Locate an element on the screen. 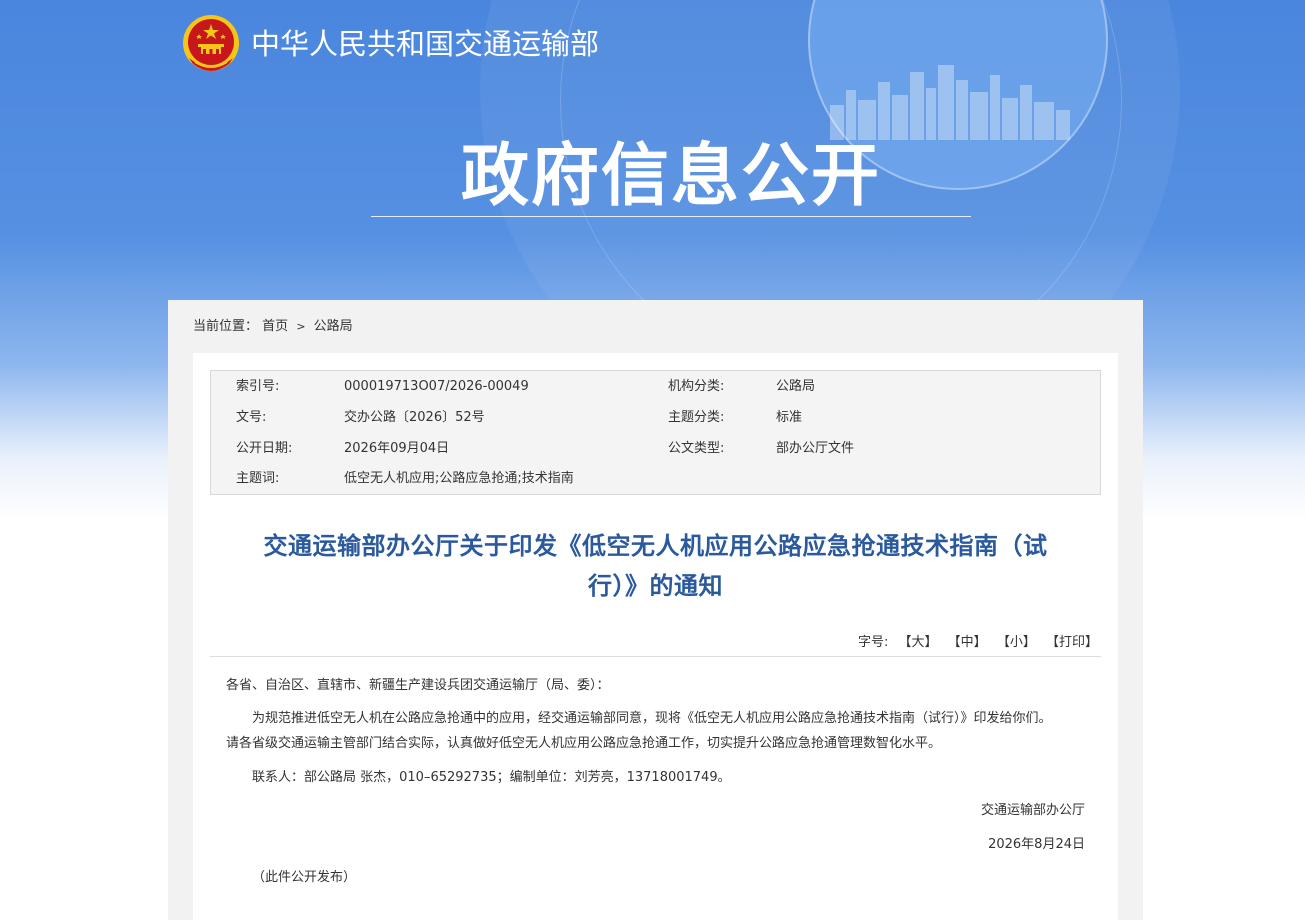 The width and height of the screenshot is (1305, 920). salutation: 各省、自治区、直辖市、新疆生产建设兵团交通运输厅（局、委）： is located at coordinates (418, 685).